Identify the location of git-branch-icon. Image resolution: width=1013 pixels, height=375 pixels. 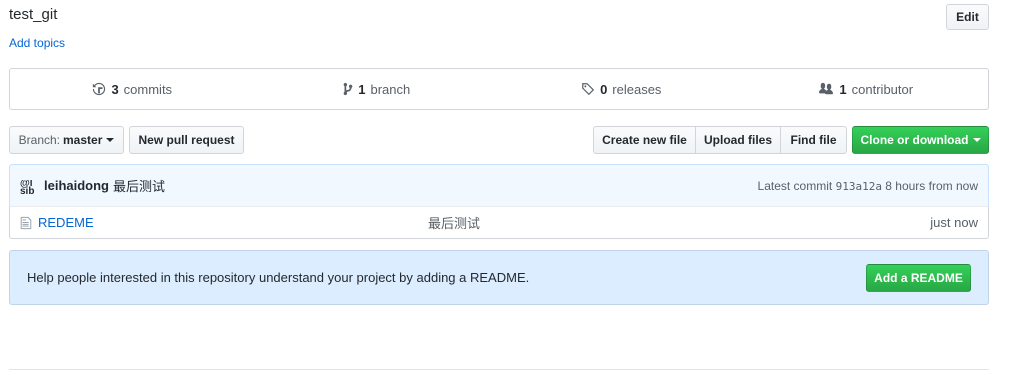
(348, 89).